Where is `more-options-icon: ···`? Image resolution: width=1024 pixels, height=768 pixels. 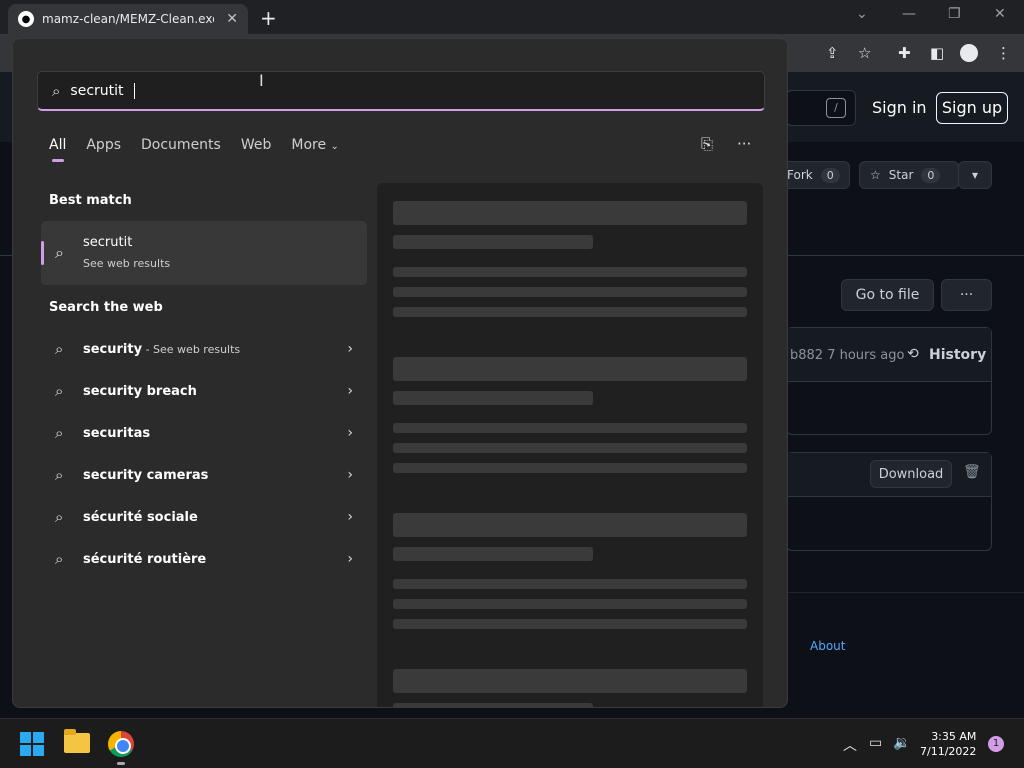
more-options-icon: ··· is located at coordinates (744, 144).